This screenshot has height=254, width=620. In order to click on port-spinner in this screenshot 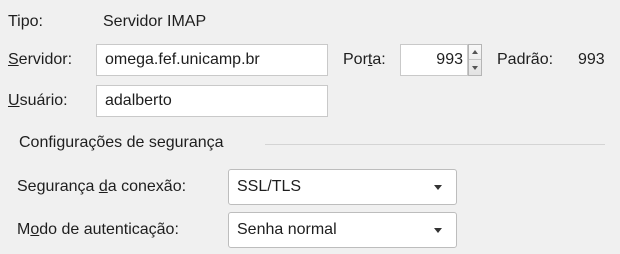, I will do `click(475, 60)`.